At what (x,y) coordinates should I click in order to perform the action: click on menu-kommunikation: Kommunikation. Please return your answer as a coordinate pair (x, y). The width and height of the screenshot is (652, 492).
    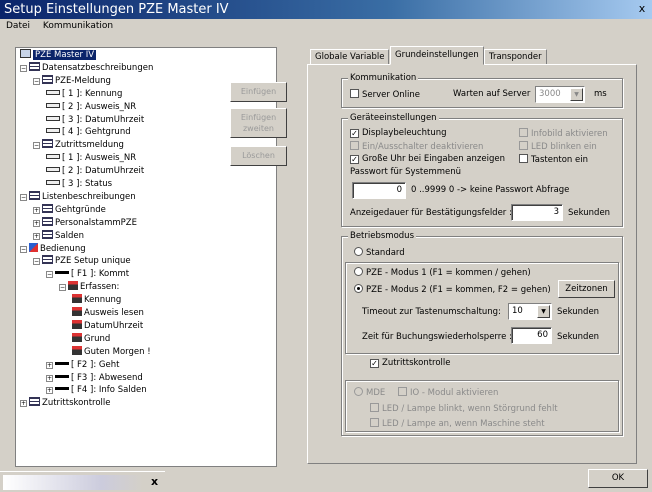
    Looking at the image, I should click on (78, 26).